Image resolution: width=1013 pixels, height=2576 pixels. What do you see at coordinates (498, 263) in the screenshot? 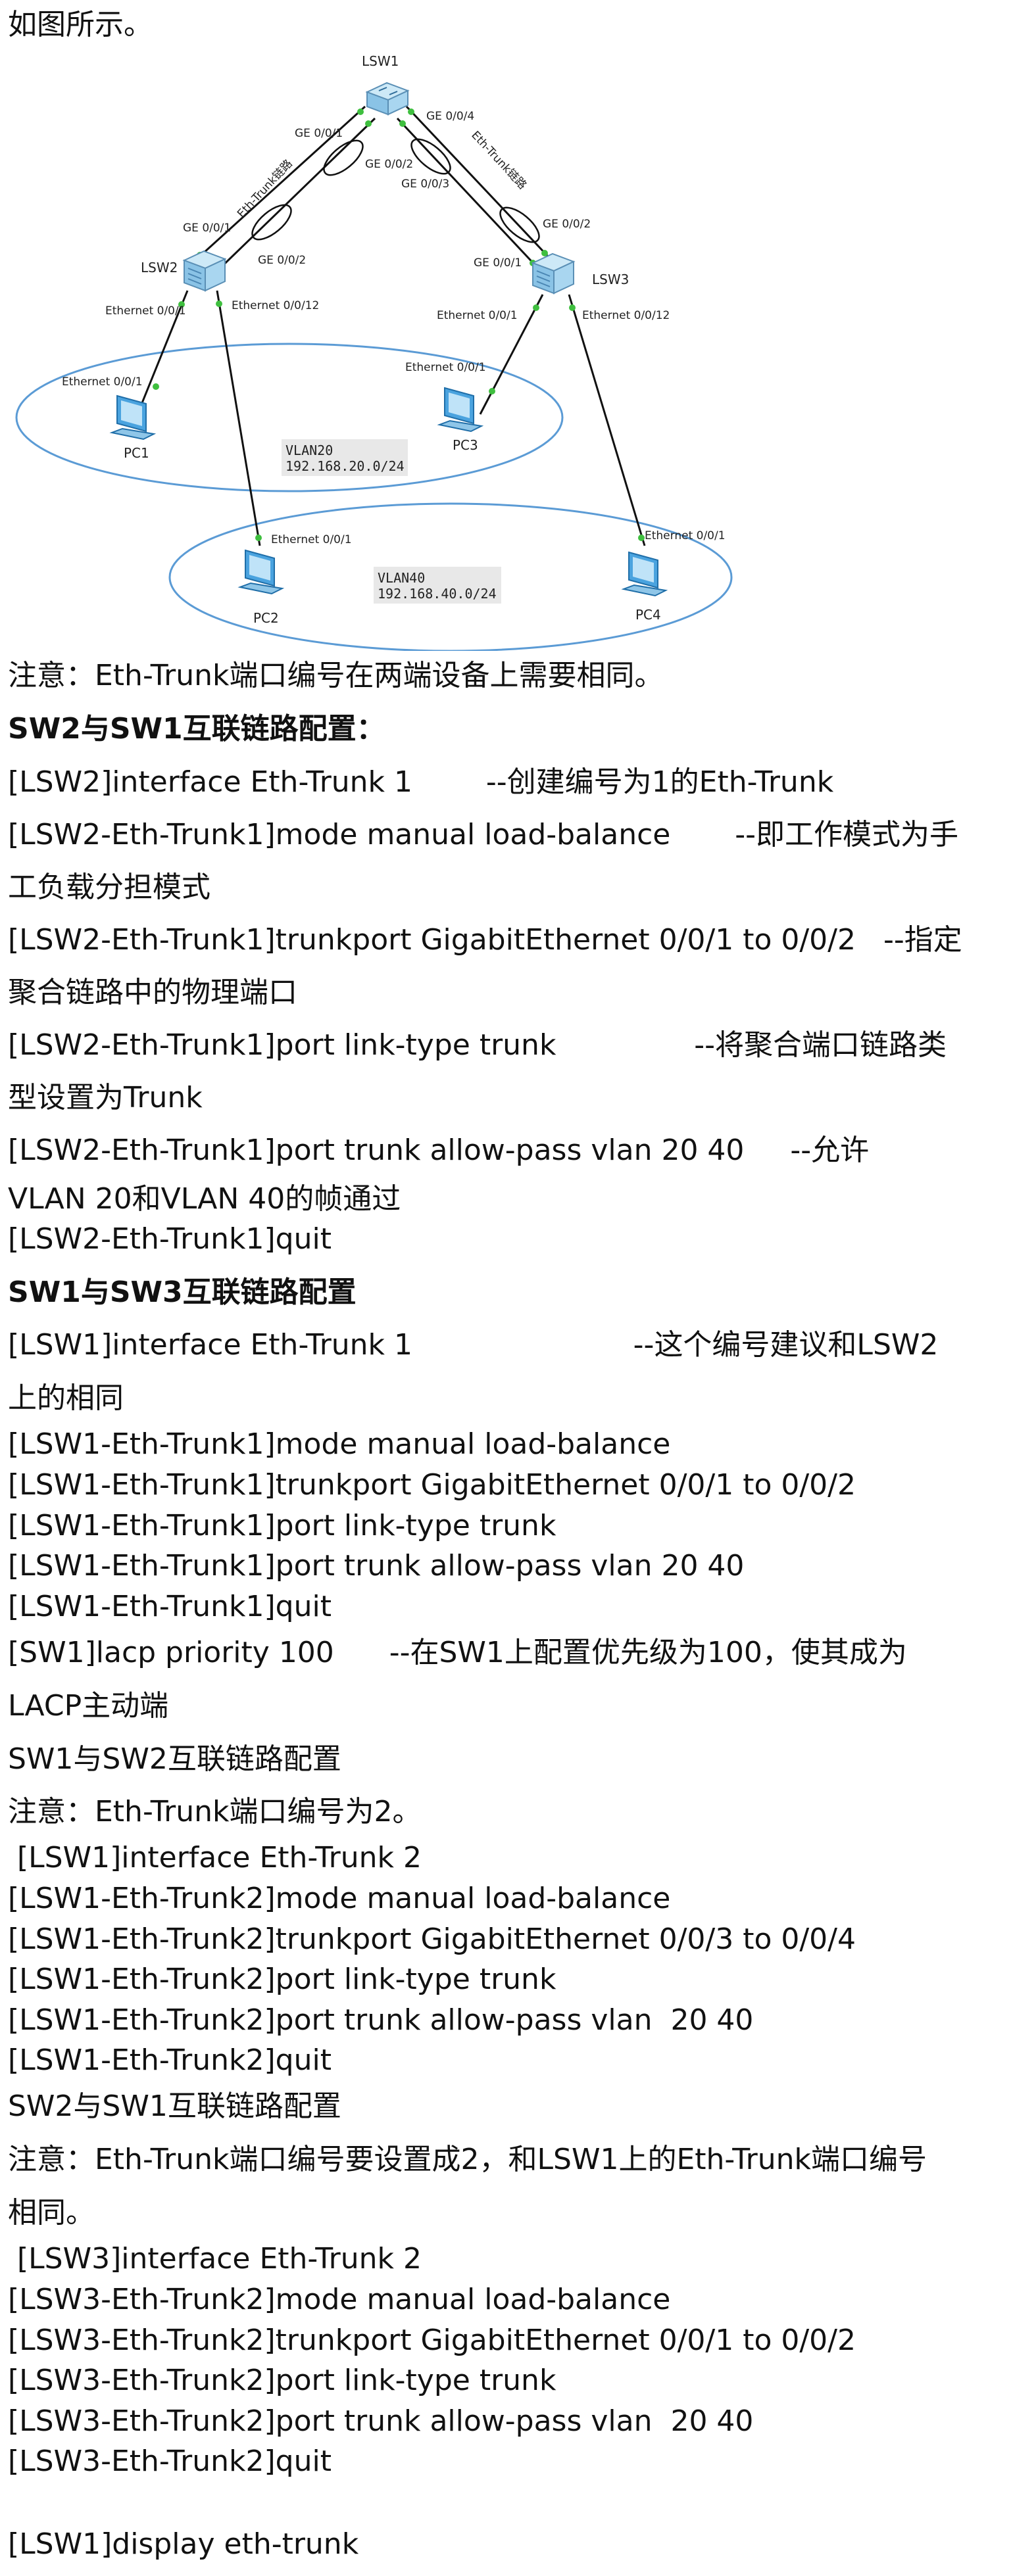
I see `port-label-lsw3-ge001: GE 0/0/1` at bounding box center [498, 263].